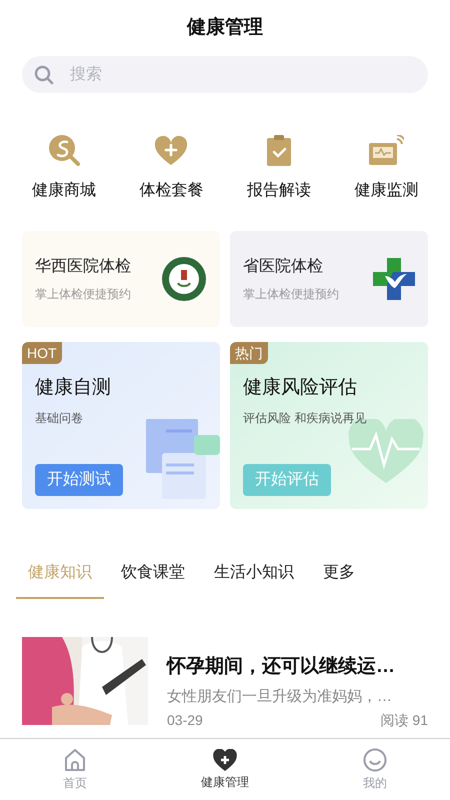 The width and height of the screenshot is (450, 800). What do you see at coordinates (121, 425) in the screenshot?
I see `feature-card: HOT 健康自测 基础问卷 开始测试` at bounding box center [121, 425].